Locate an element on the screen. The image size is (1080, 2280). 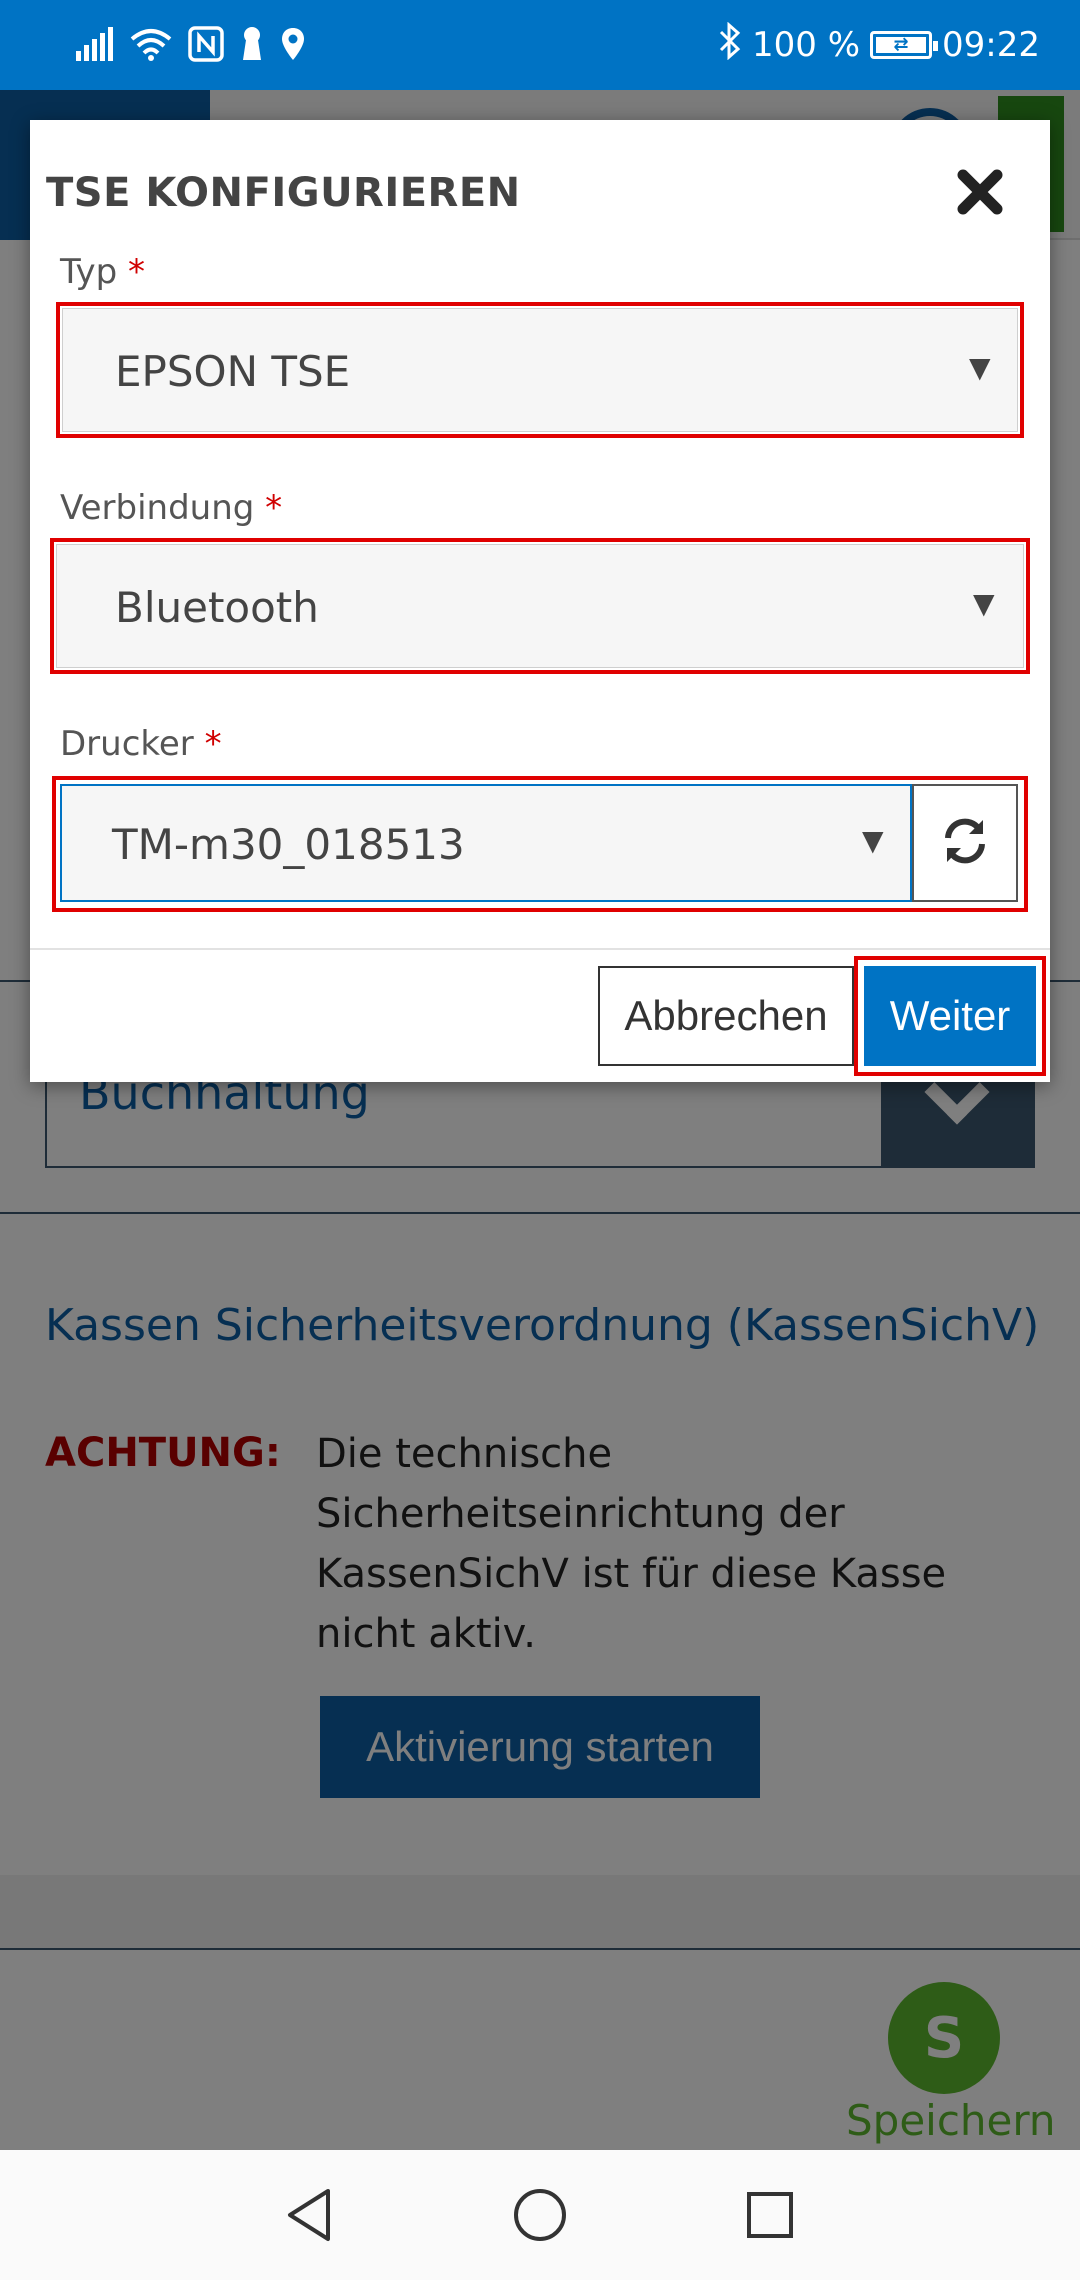
status-bar: 100 % ⇄ 09:22 is located at coordinates (540, 45).